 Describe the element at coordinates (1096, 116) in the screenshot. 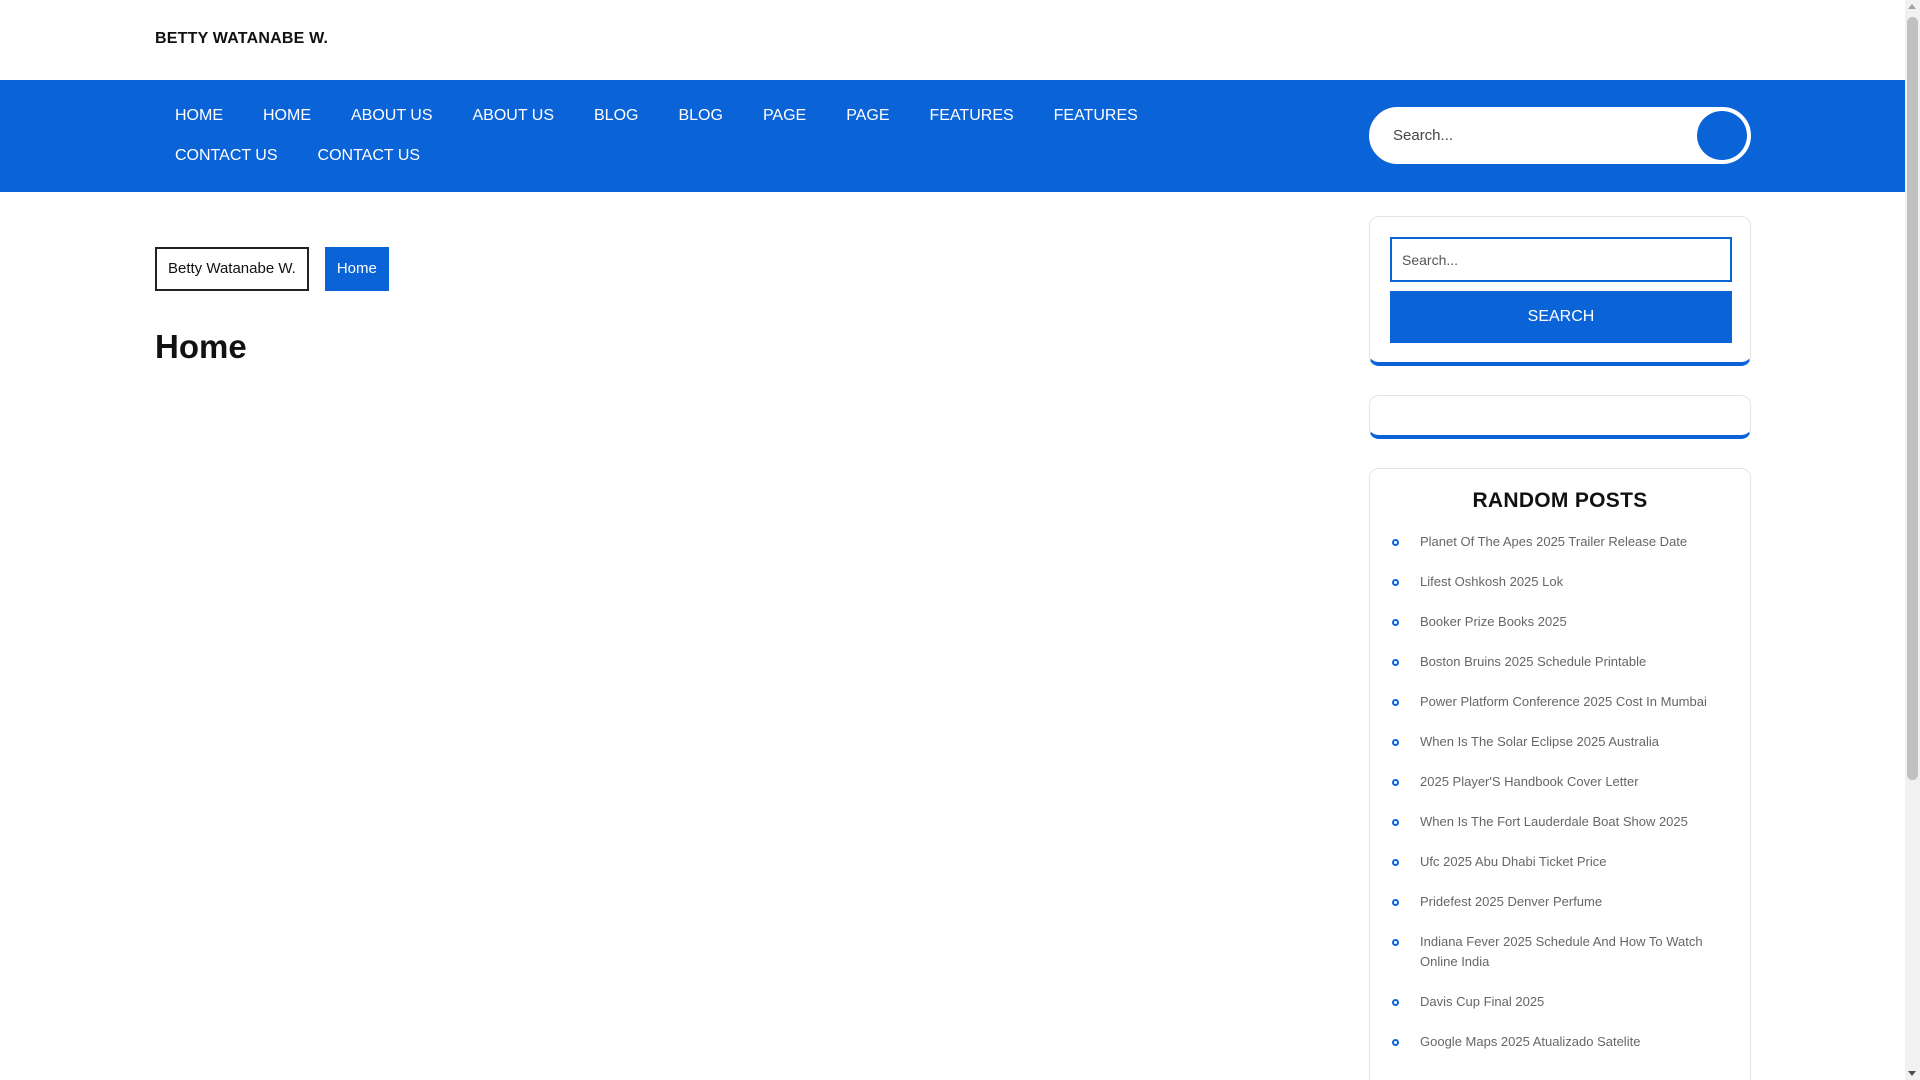

I see `nav-item-features-2: FEATURES` at that location.